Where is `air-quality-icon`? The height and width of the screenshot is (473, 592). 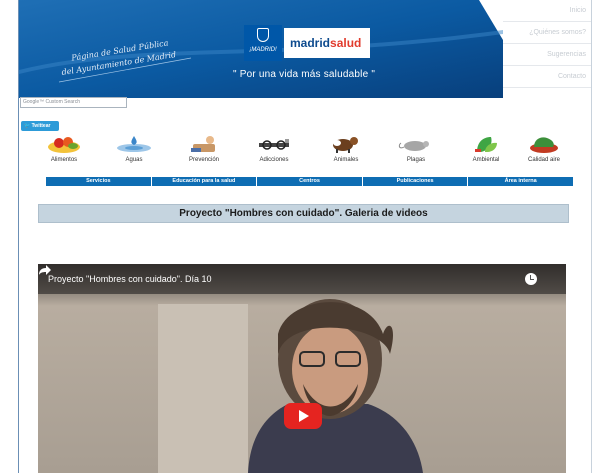
air-quality-icon is located at coordinates (544, 145).